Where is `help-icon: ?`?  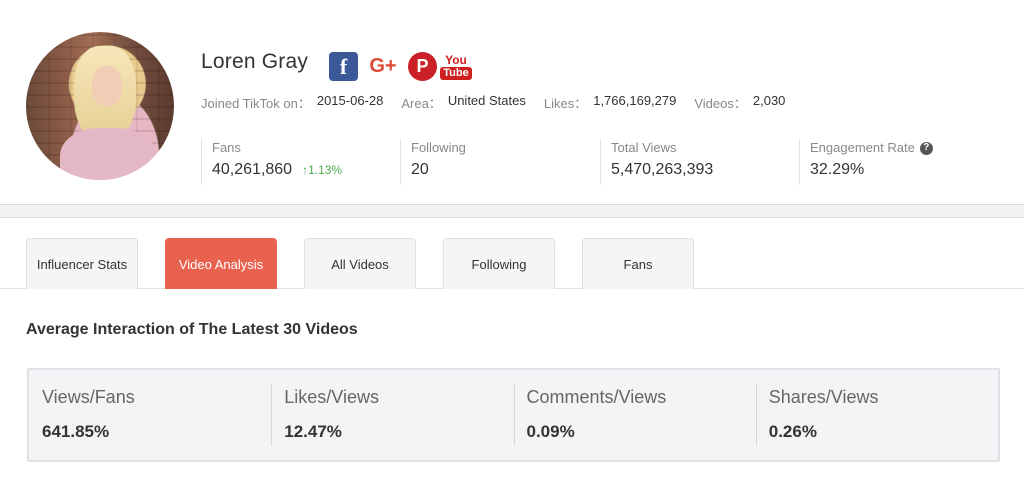 help-icon: ? is located at coordinates (926, 148).